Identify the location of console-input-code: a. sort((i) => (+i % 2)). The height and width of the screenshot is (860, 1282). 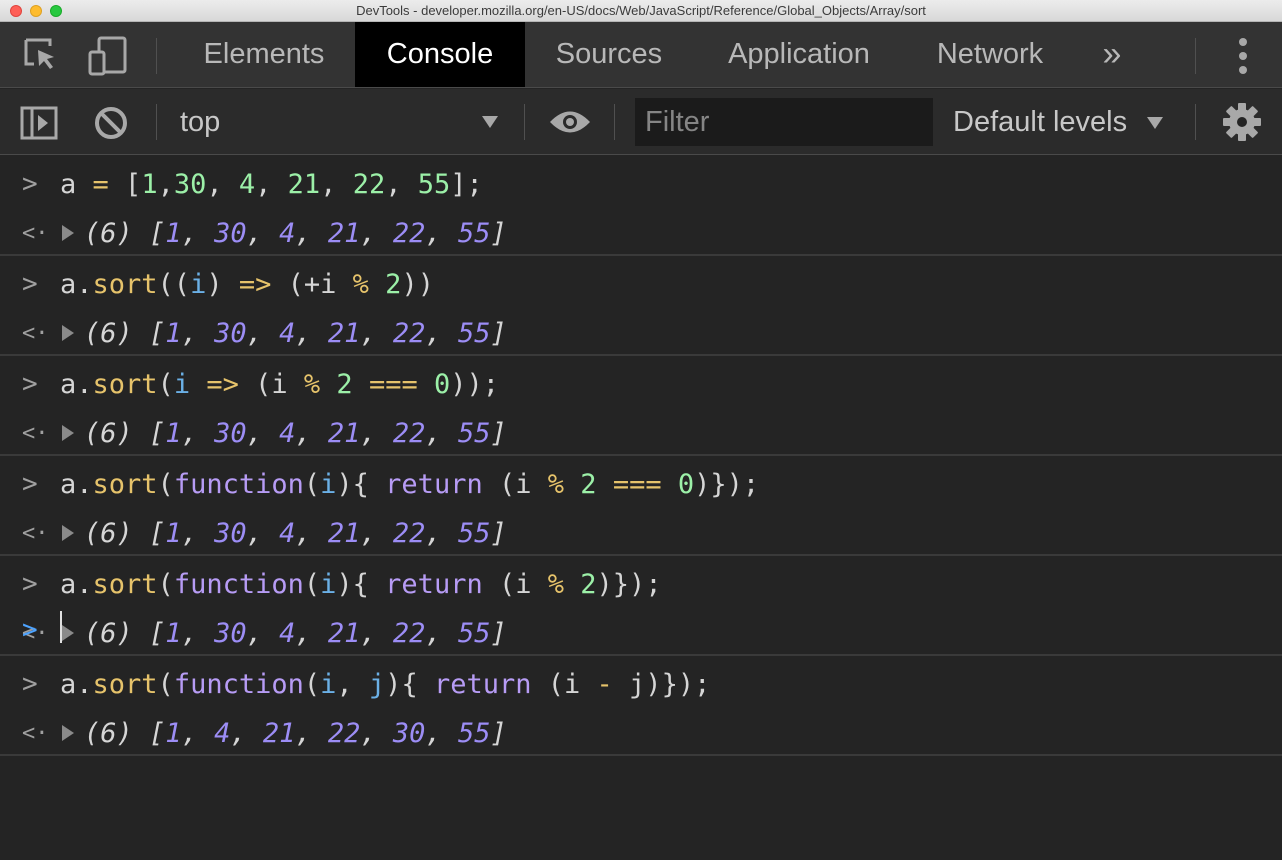
(247, 284).